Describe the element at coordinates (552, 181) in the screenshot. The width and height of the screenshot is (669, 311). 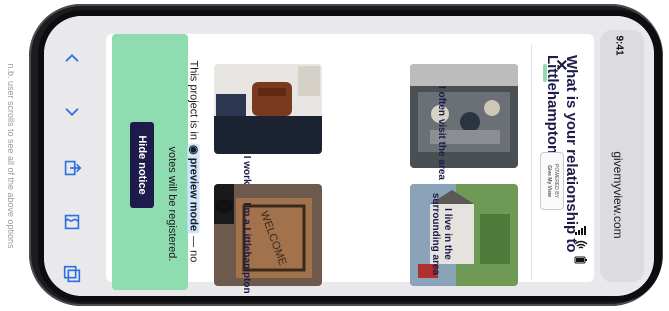
I see `powered-by-badge: POWERED BY Give My View` at that location.